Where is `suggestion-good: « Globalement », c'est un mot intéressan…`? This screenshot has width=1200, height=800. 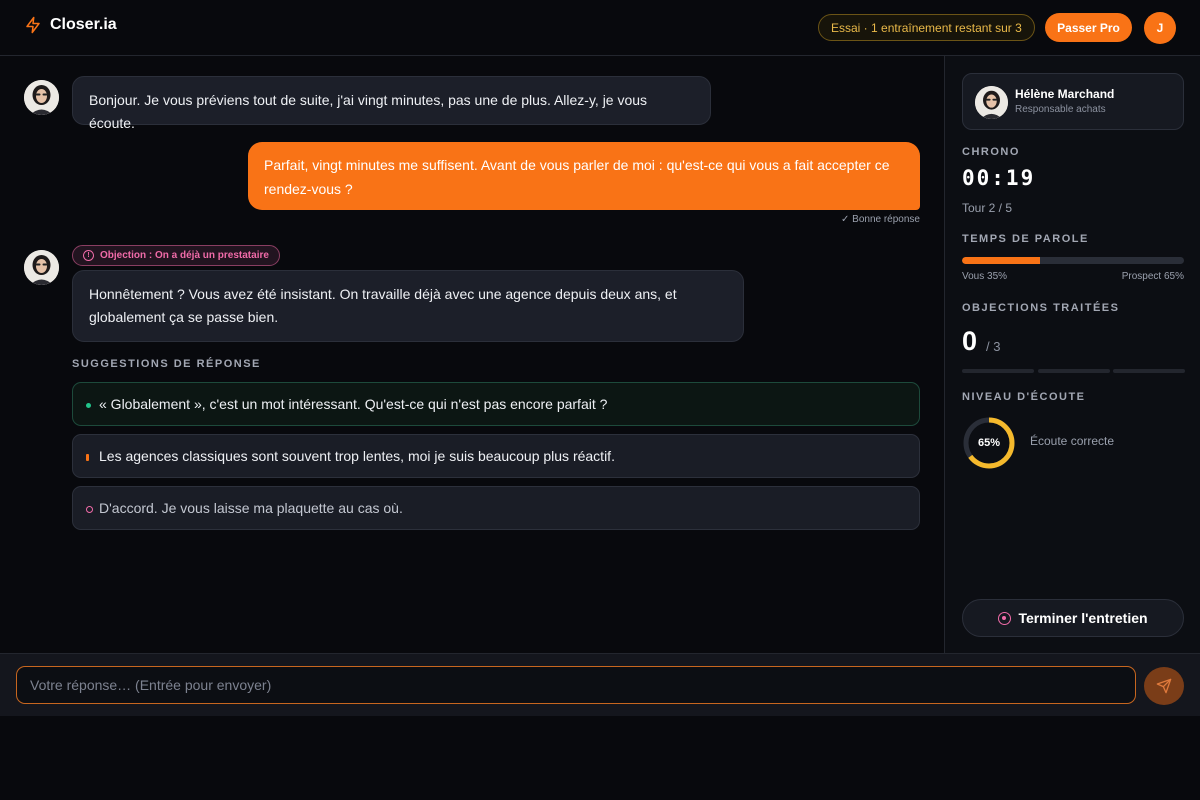 suggestion-good: « Globalement », c'est un mot intéressan… is located at coordinates (496, 404).